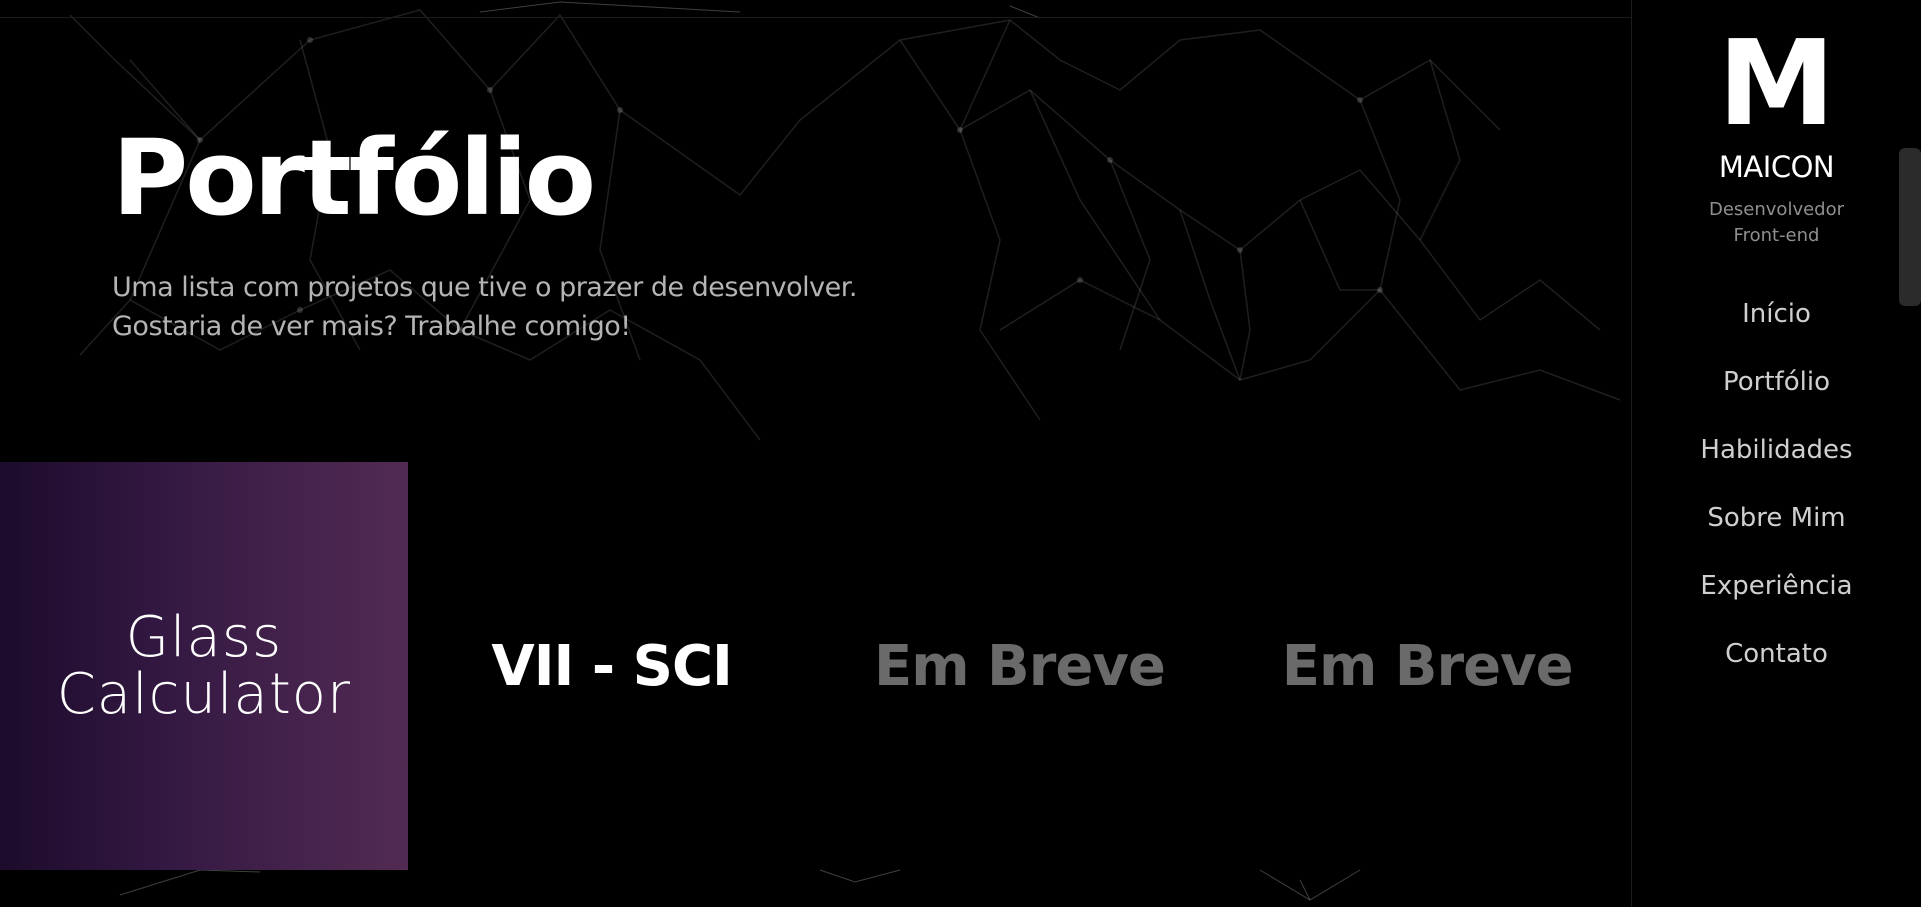 The height and width of the screenshot is (907, 1921). I want to click on nav-item-portfolio: Portfólio, so click(1776, 396).